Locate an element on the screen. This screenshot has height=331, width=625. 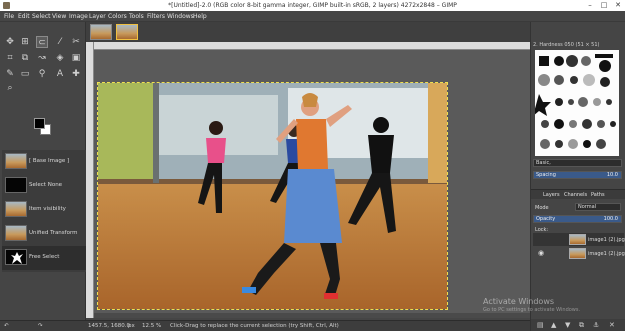
undo-history-item: Free Select is located at coordinates (44, 258).